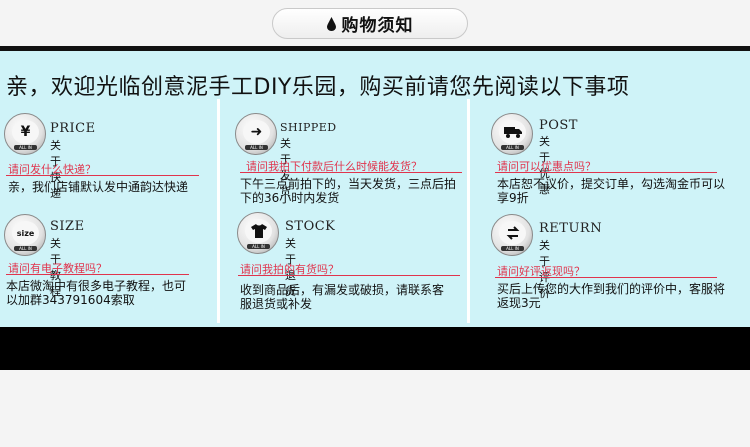 The image size is (750, 447). Describe the element at coordinates (96, 293) in the screenshot. I see `answer-text: 本店微淘中有很多电子教程，也可以加群343791604索取` at that location.